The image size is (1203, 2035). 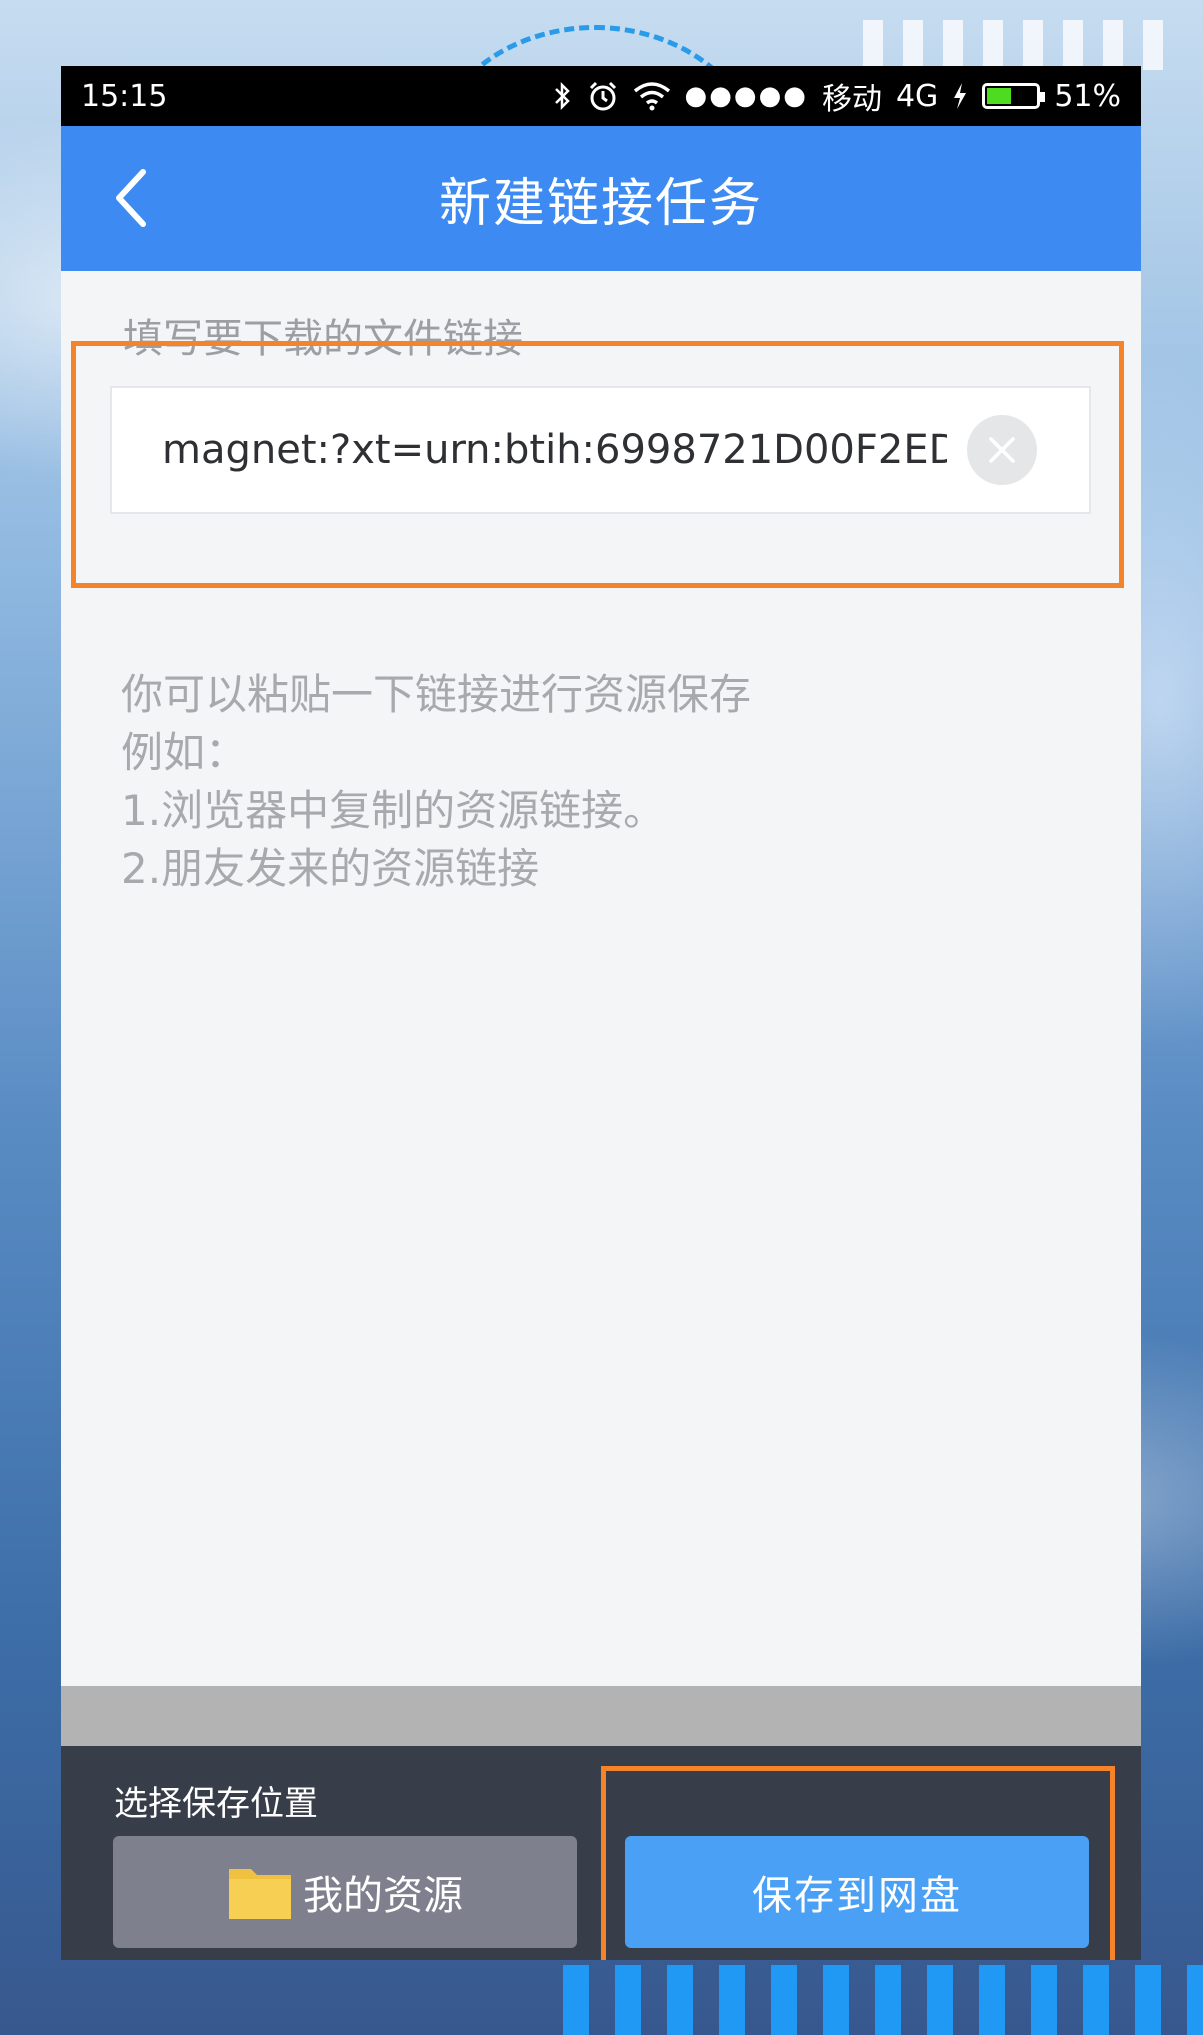 I want to click on hint-line: 例如：, so click(x=184, y=752).